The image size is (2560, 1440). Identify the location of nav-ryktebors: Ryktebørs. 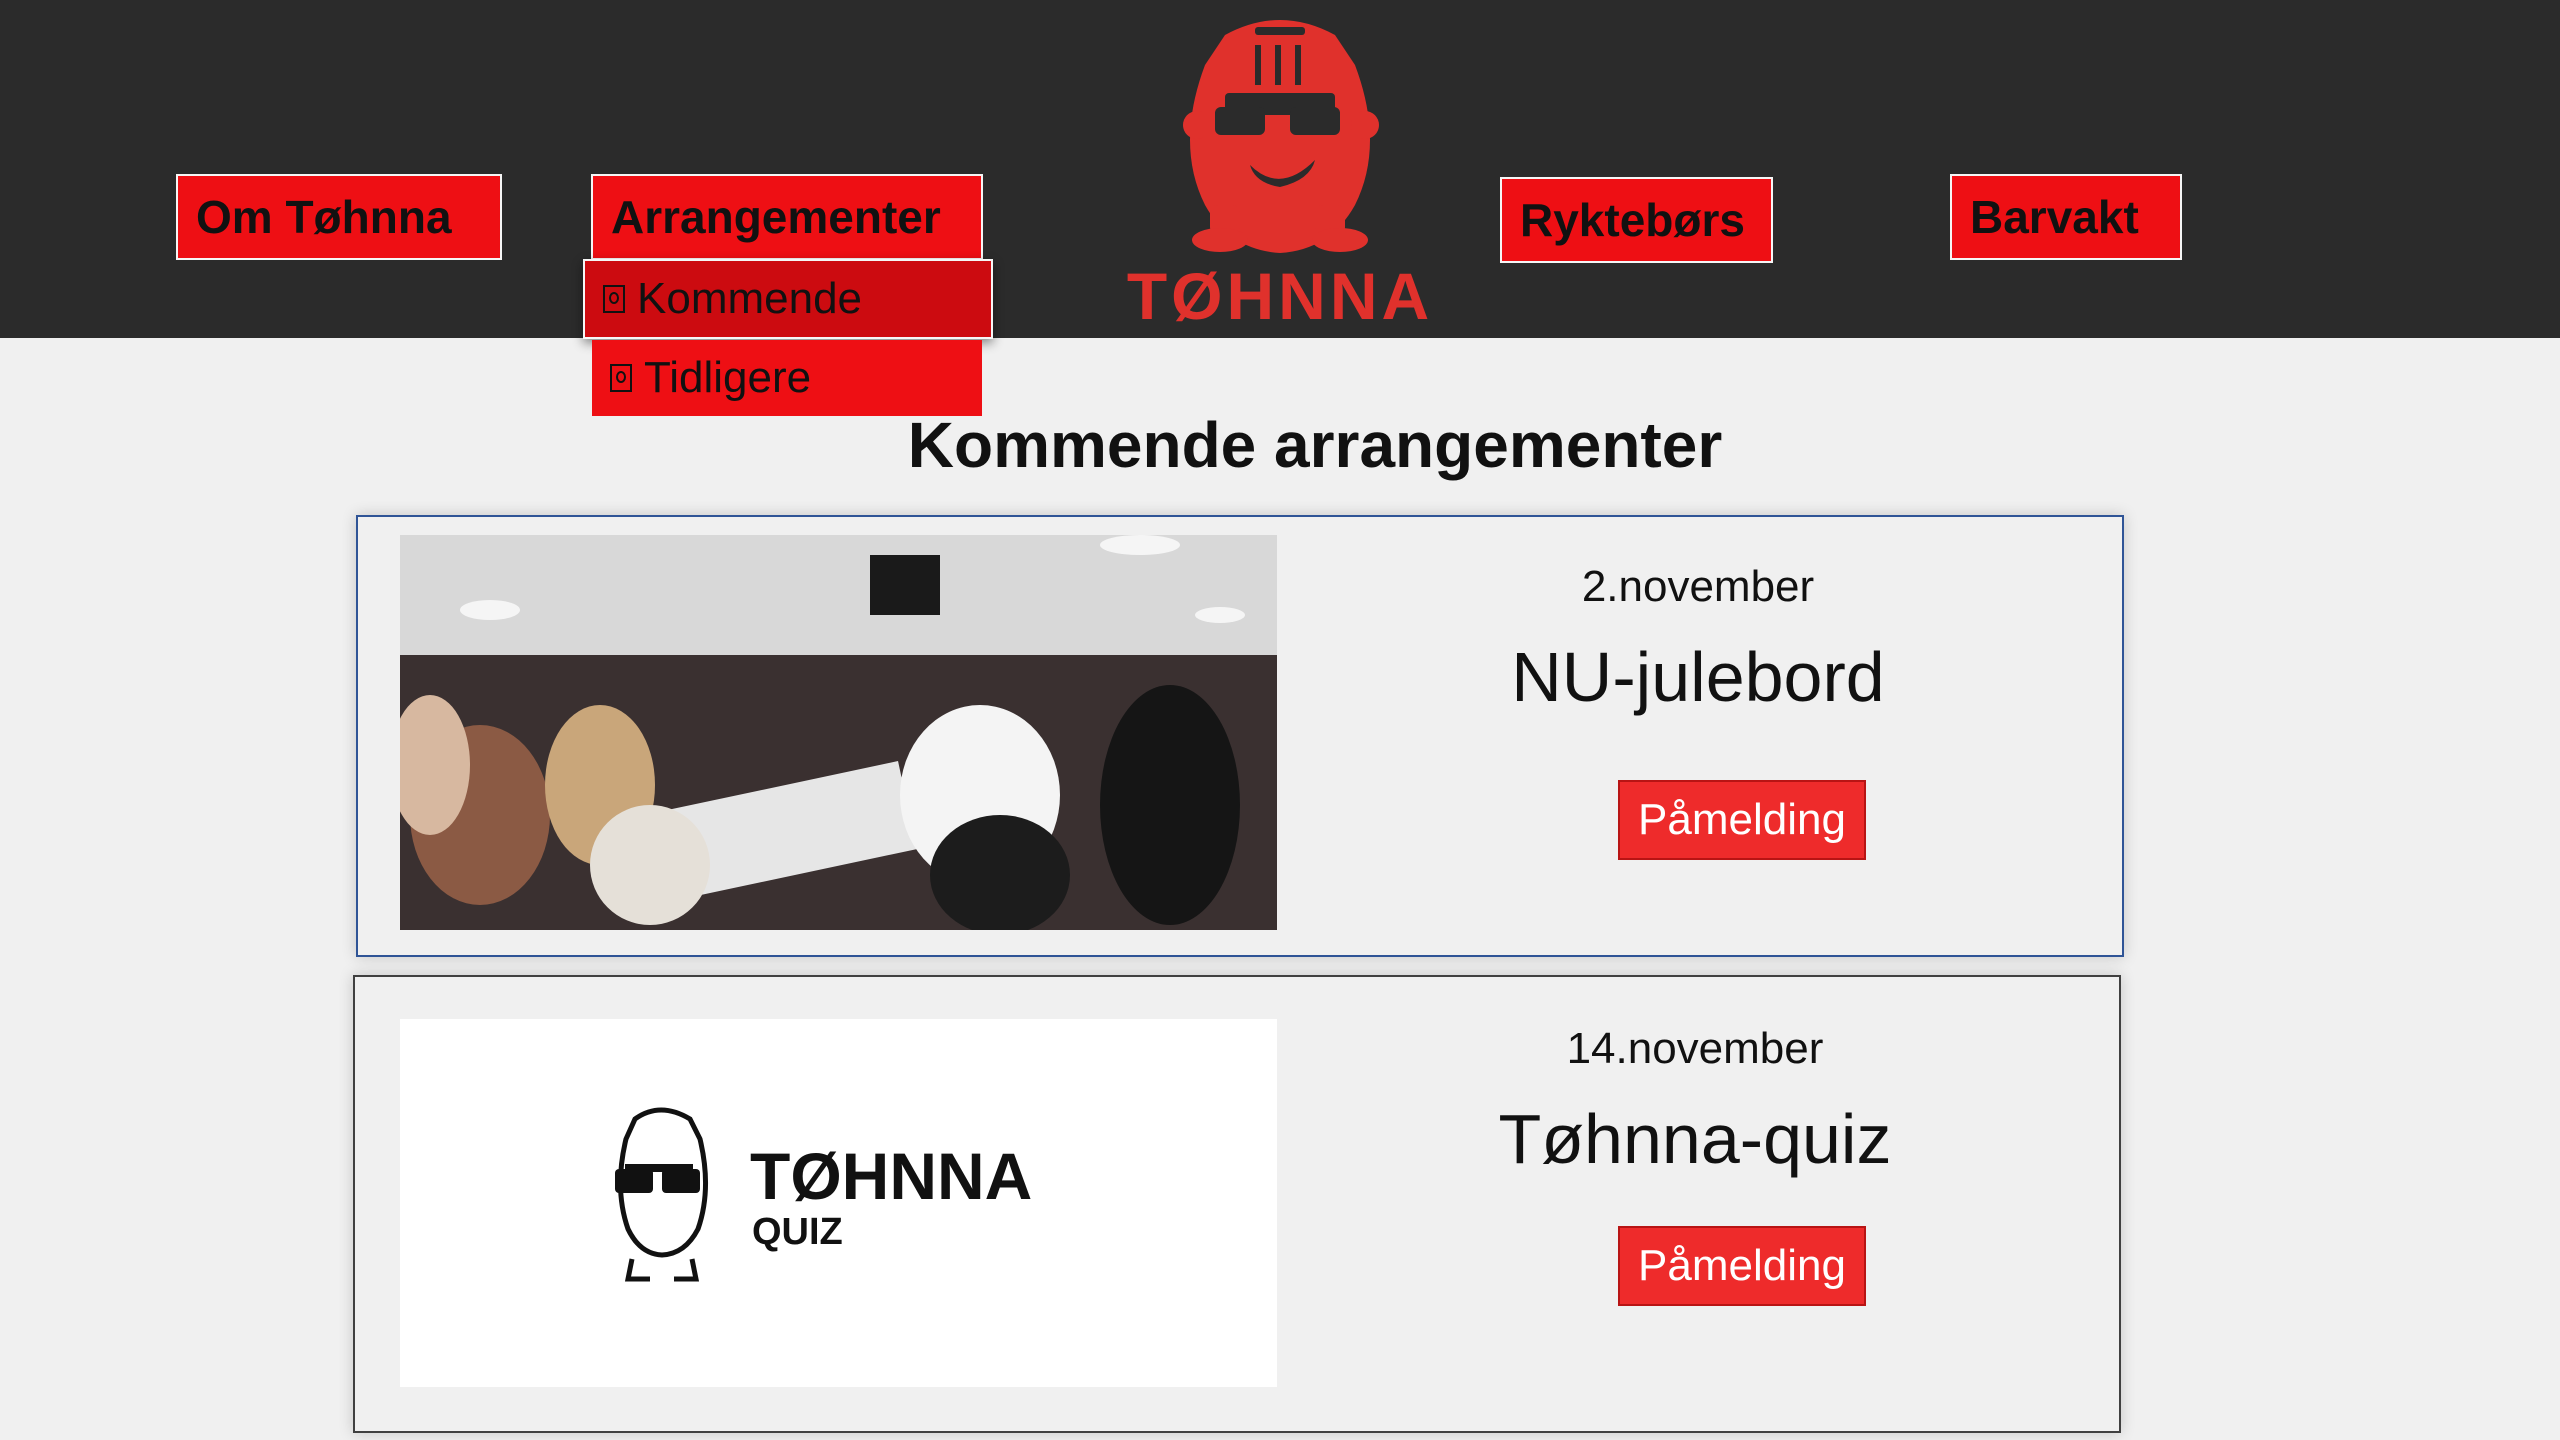
(1636, 220).